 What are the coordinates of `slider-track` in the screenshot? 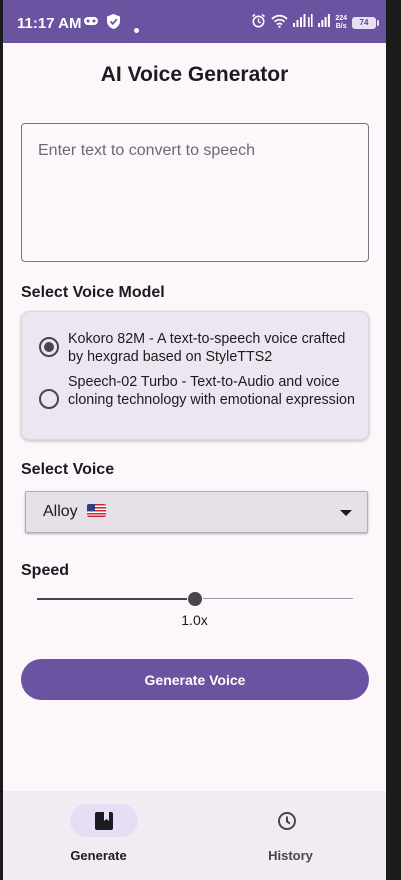 It's located at (278, 598).